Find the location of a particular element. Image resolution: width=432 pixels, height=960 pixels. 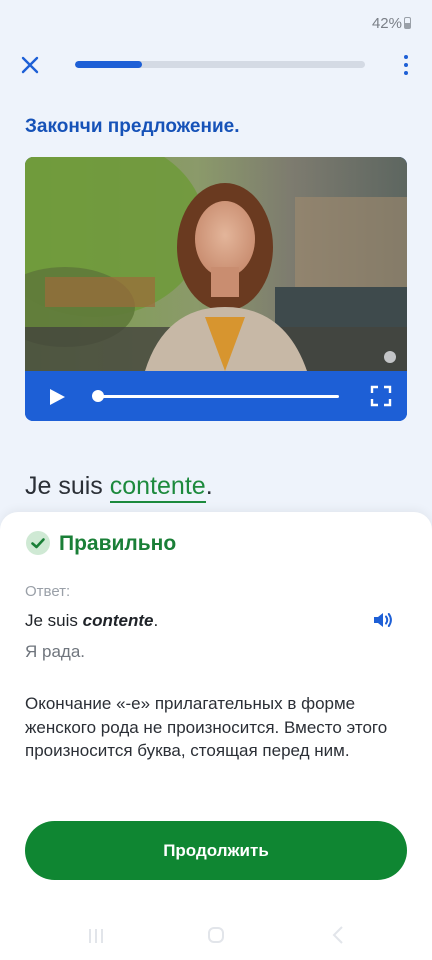

play-icon is located at coordinates (57, 397).